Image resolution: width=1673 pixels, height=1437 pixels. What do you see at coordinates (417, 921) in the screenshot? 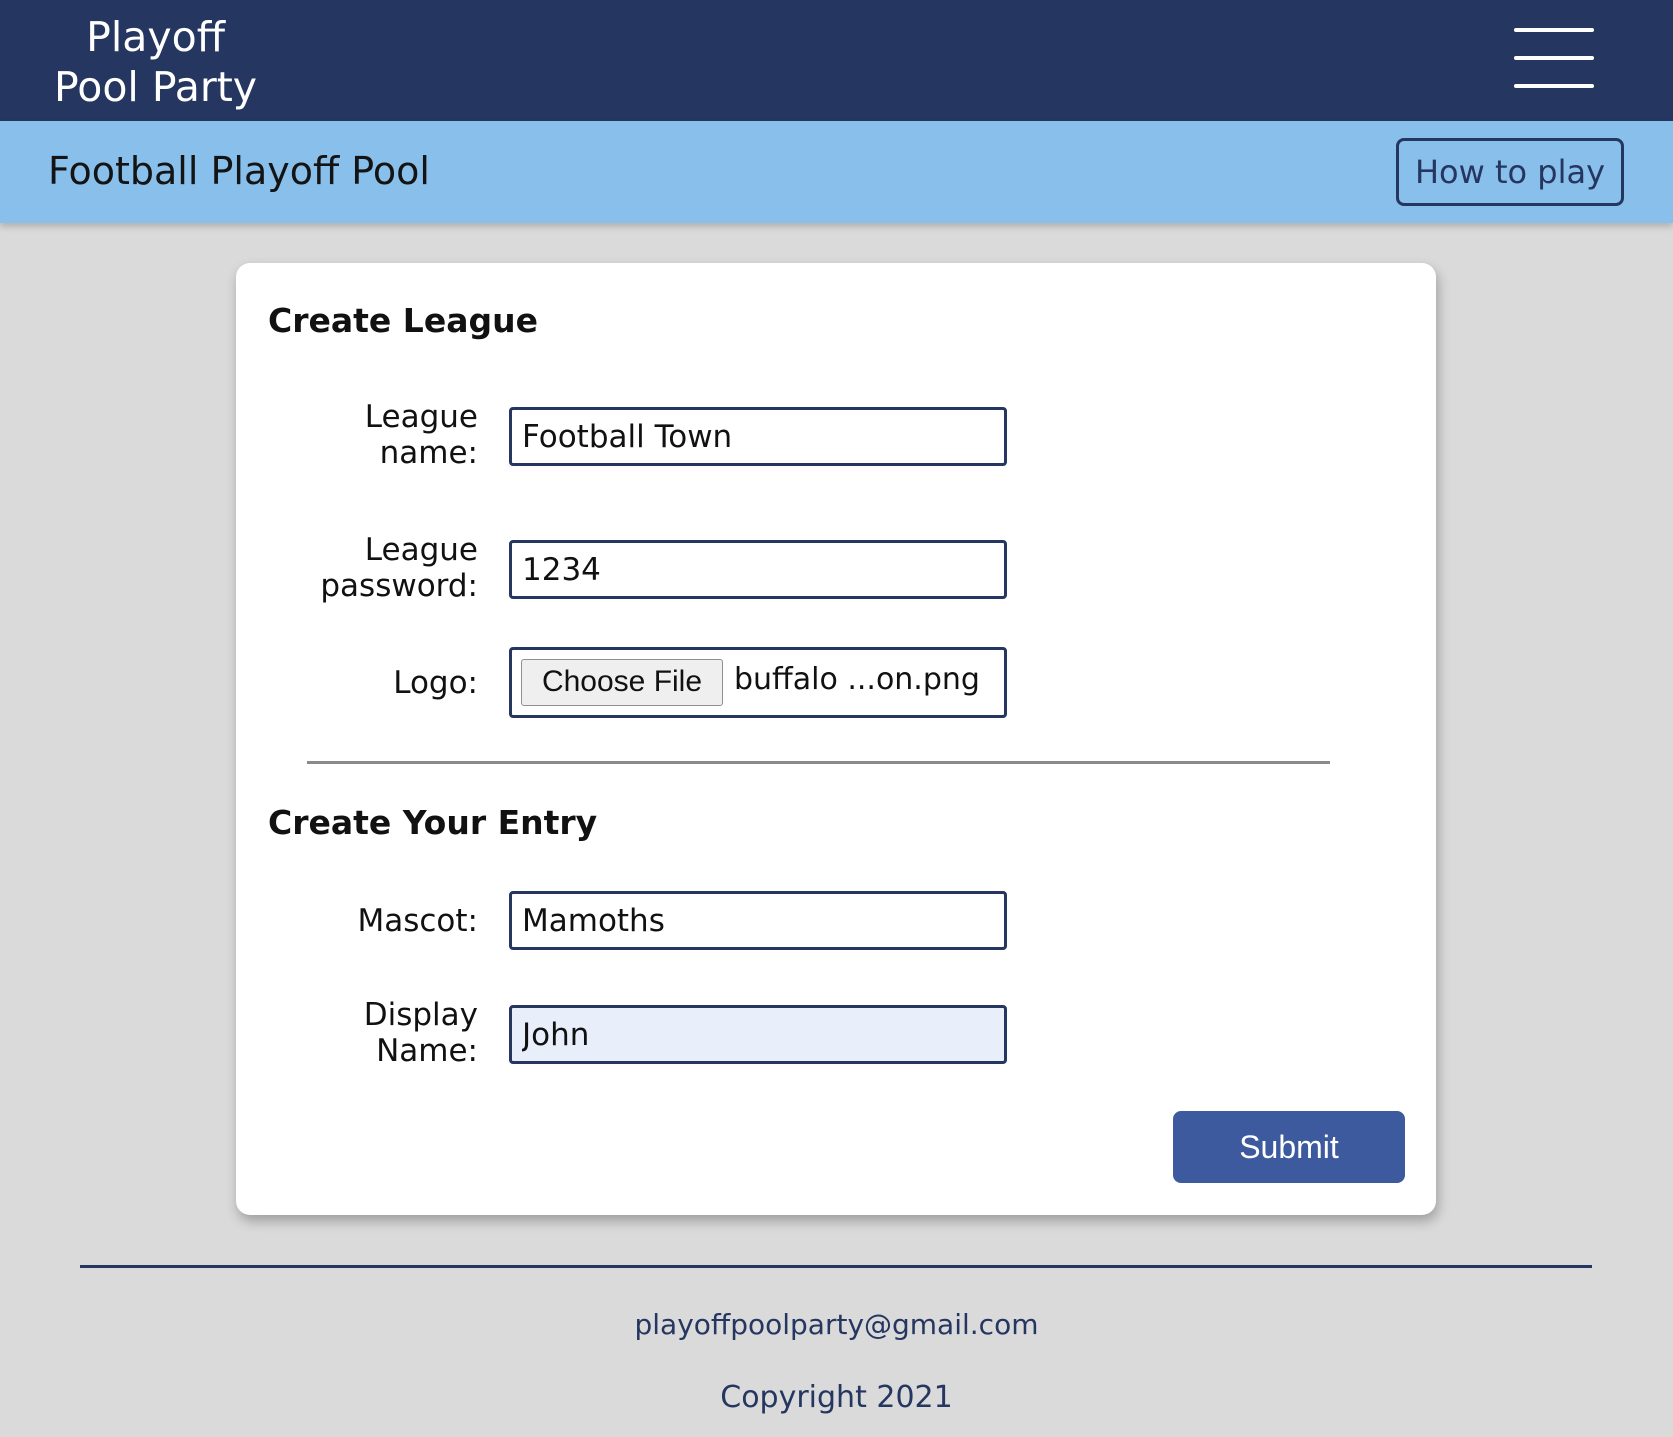
I see `mascot-label: Mascot:` at bounding box center [417, 921].